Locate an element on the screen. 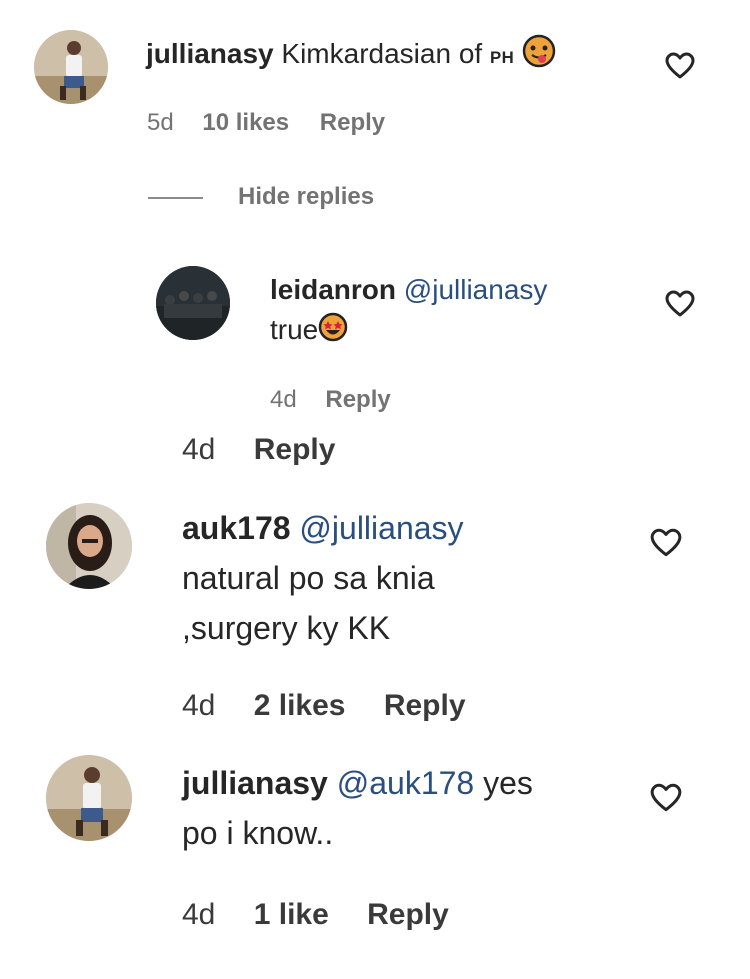  group-photo-icon is located at coordinates (193, 303).